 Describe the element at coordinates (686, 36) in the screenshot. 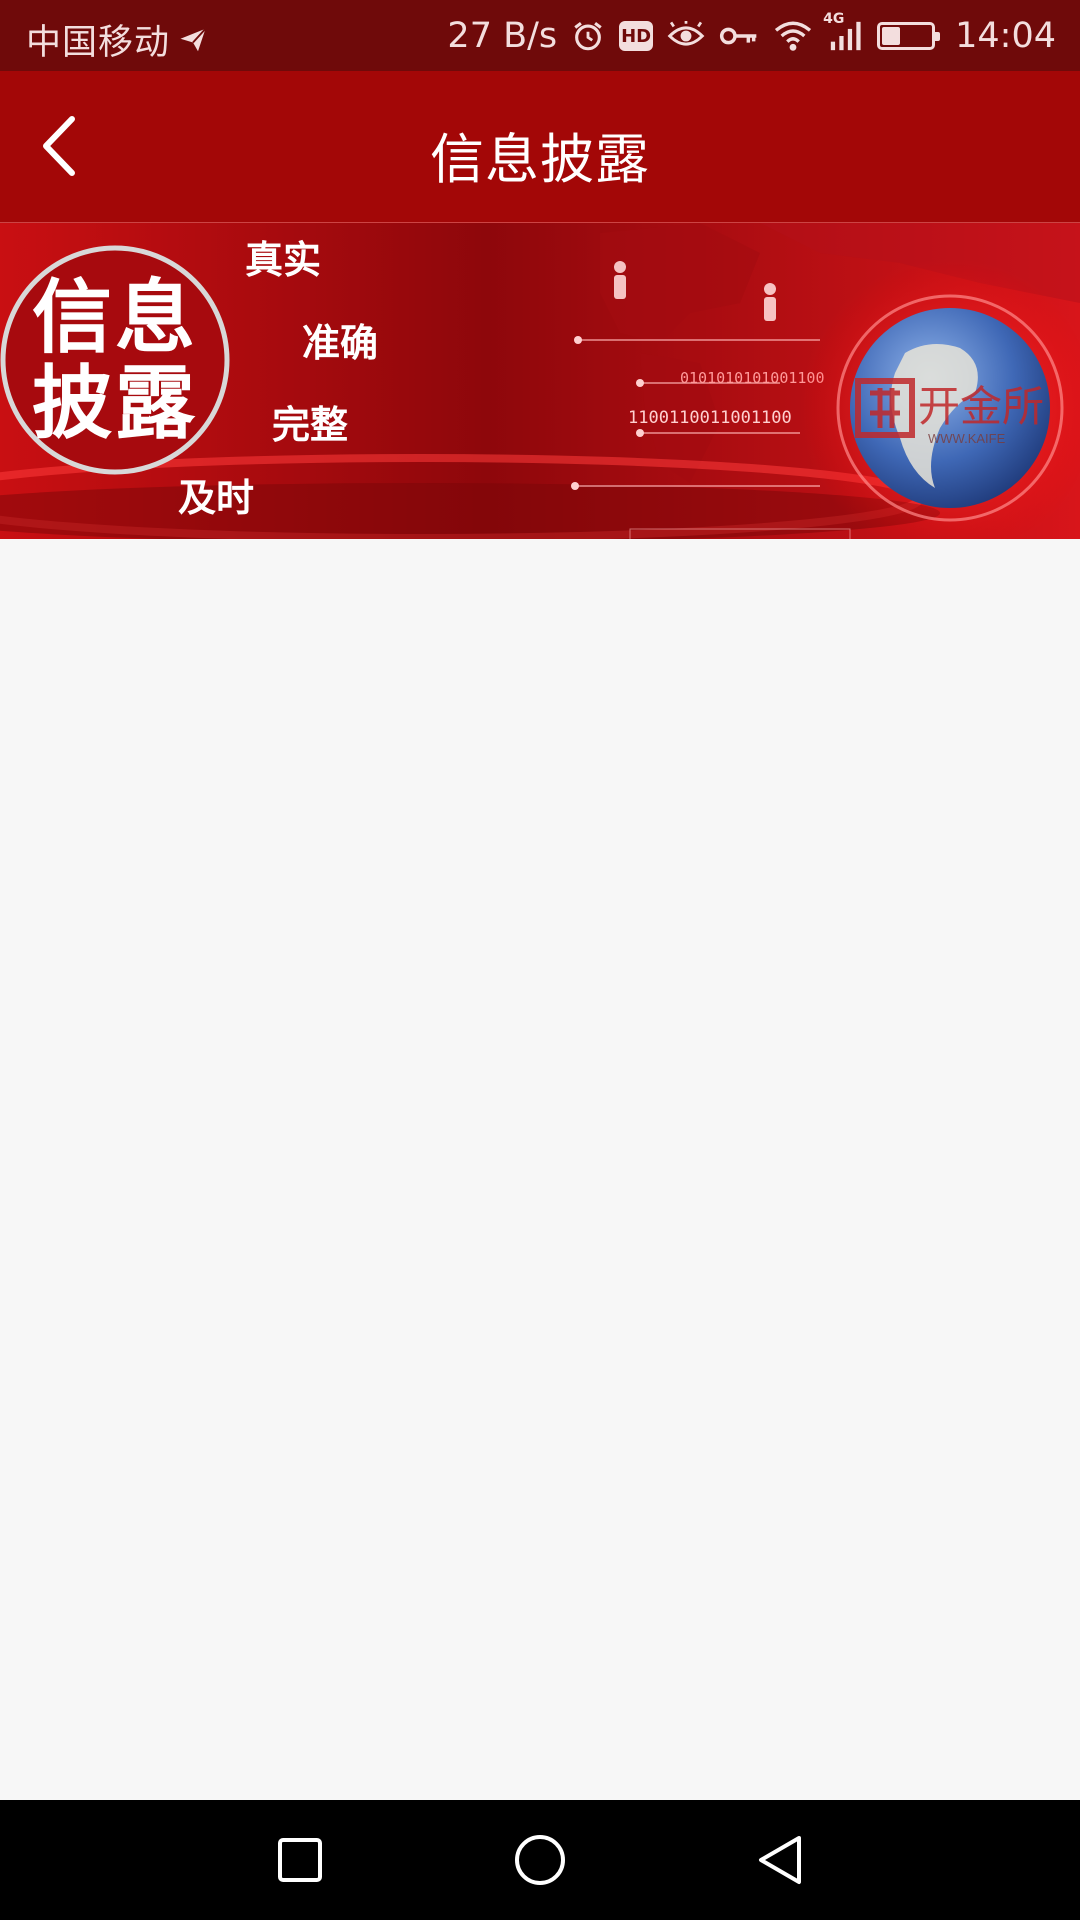

I see `eye-icon` at that location.